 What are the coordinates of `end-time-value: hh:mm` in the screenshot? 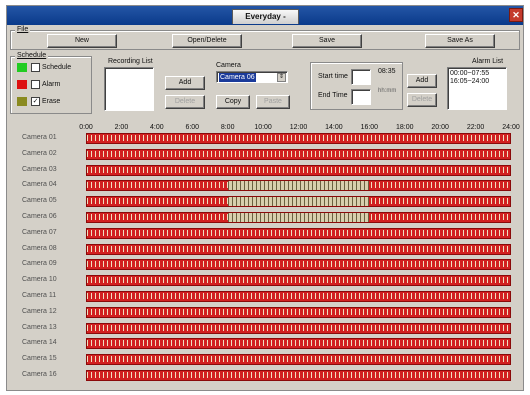 It's located at (387, 91).